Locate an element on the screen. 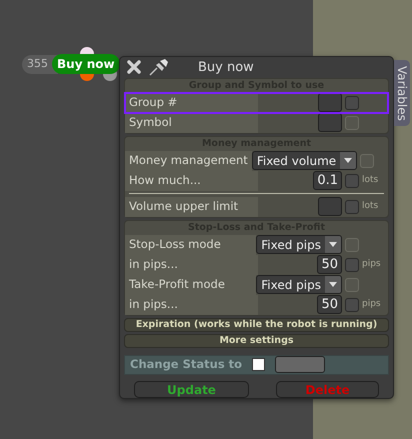  status-label: Change Status to is located at coordinates (186, 365).